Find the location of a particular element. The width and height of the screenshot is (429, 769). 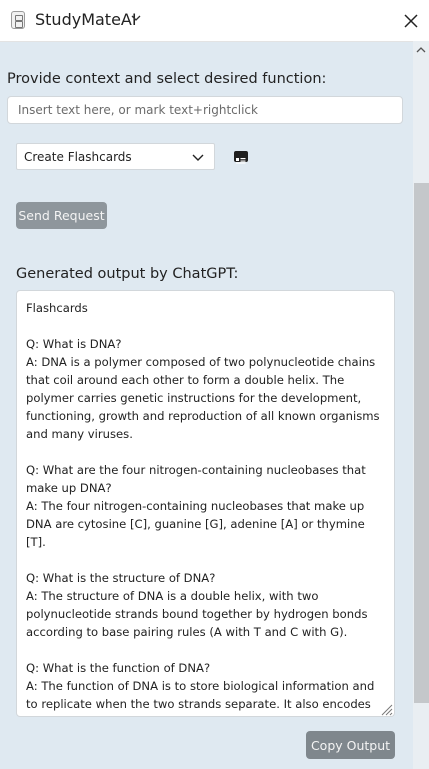

close-button is located at coordinates (411, 21).